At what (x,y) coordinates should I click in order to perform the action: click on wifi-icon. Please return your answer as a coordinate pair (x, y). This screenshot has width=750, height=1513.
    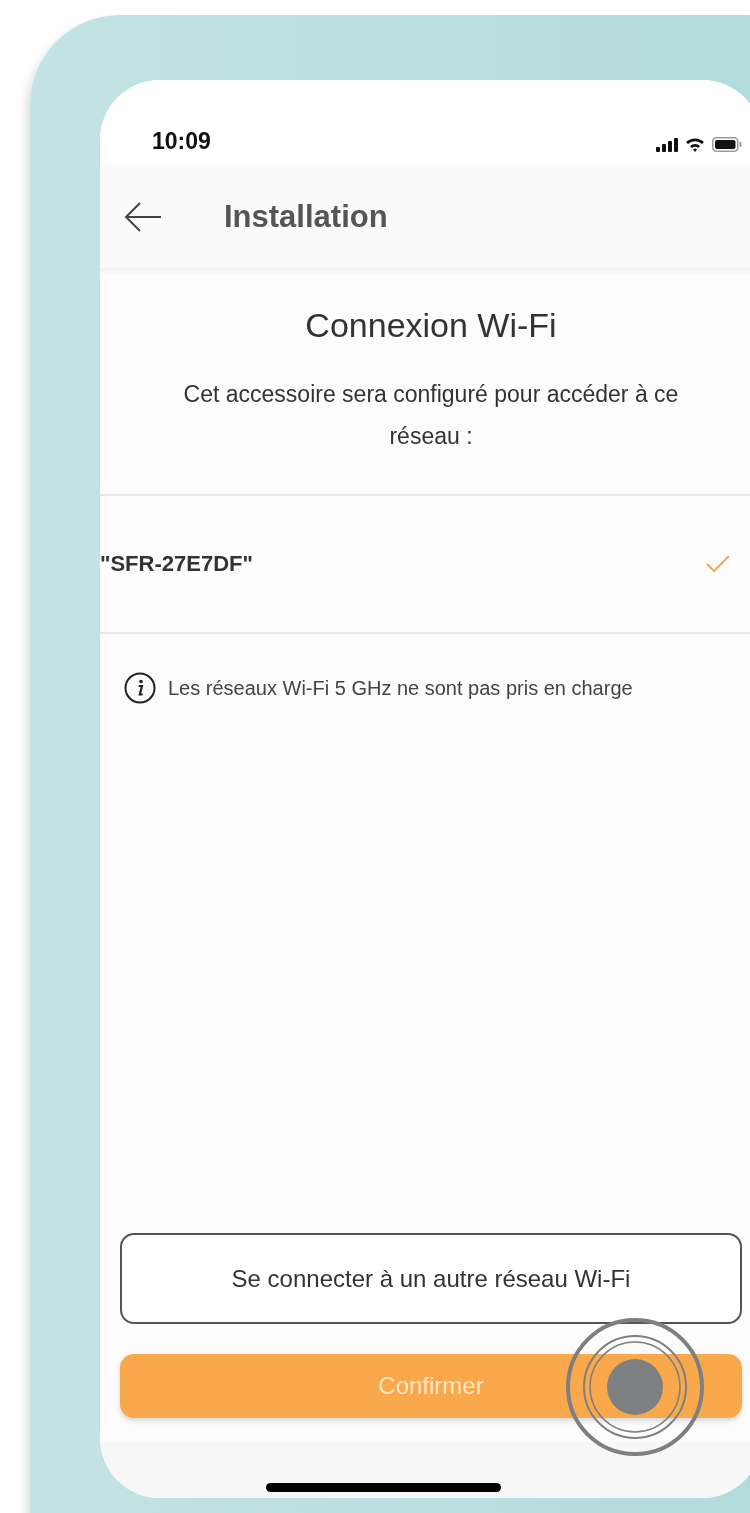
    Looking at the image, I should click on (695, 144).